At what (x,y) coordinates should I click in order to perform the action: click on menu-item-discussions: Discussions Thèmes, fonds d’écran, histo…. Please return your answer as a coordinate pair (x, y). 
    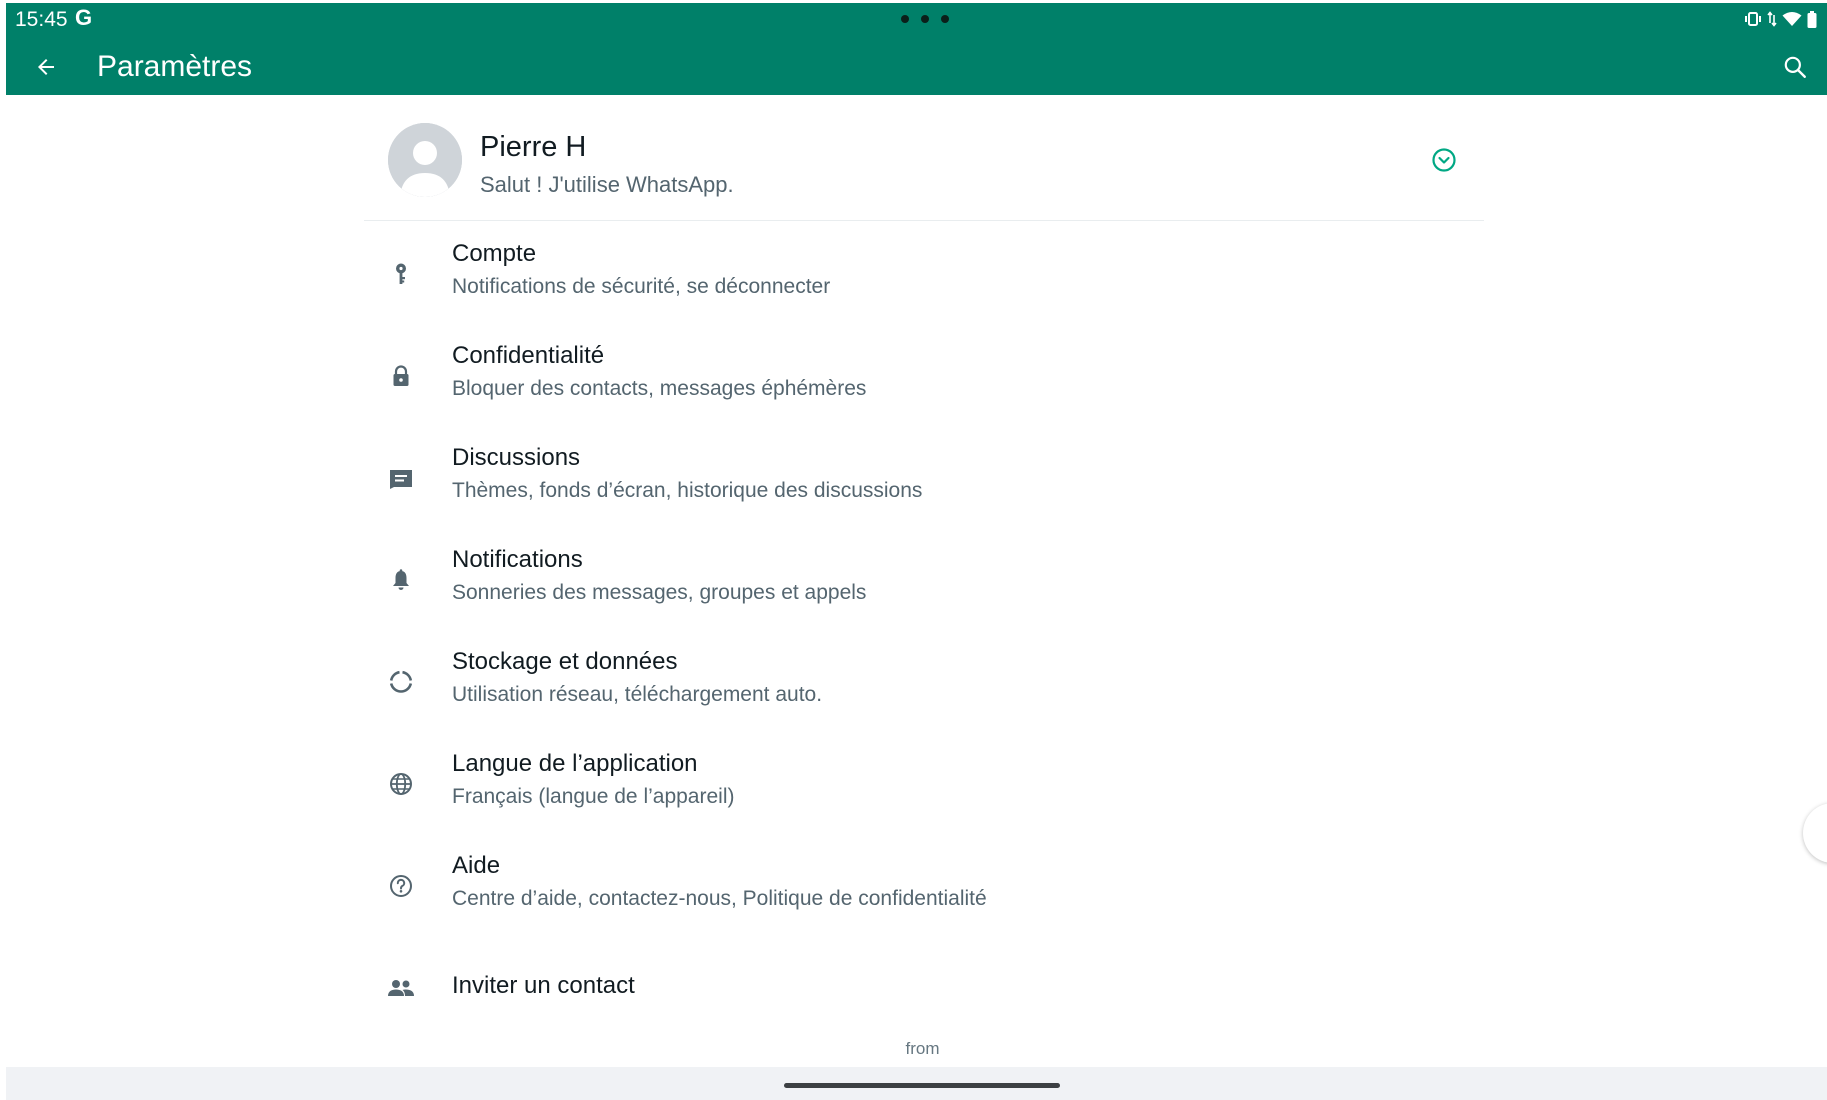
    Looking at the image, I should click on (924, 476).